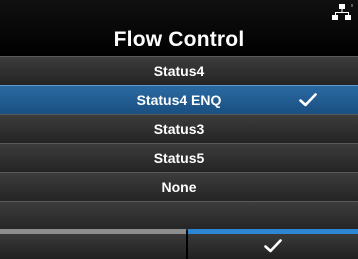 The width and height of the screenshot is (358, 259). I want to click on option-status3: Status3, so click(179, 128).